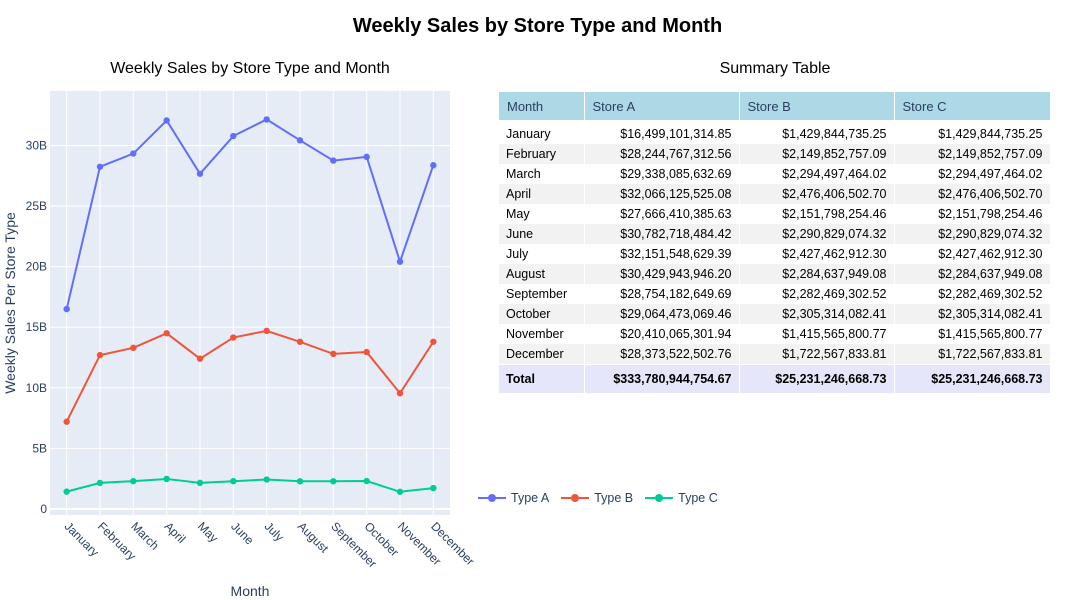  Describe the element at coordinates (662, 106) in the screenshot. I see `column-header: Store A` at that location.